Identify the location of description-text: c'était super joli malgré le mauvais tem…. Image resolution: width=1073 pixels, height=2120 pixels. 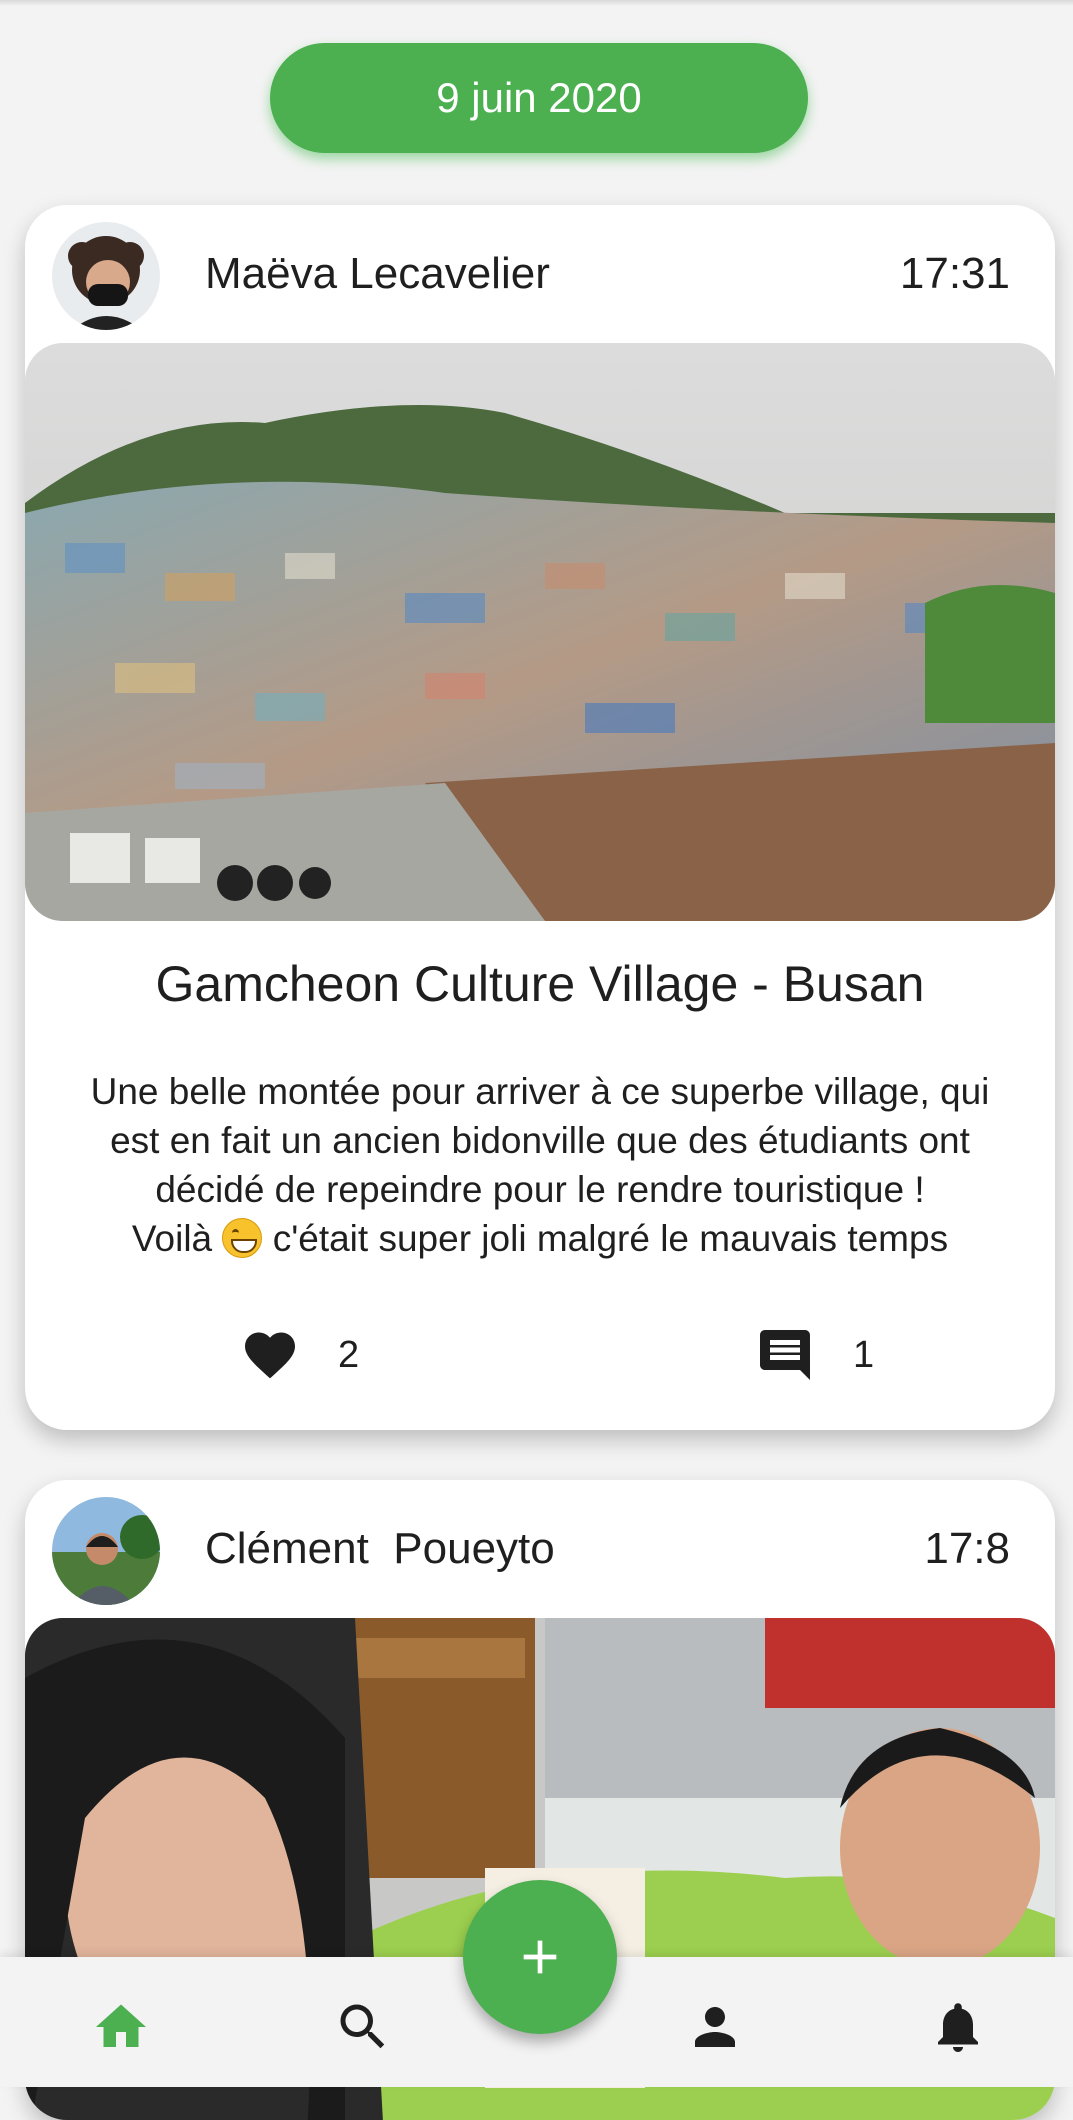
(610, 1238).